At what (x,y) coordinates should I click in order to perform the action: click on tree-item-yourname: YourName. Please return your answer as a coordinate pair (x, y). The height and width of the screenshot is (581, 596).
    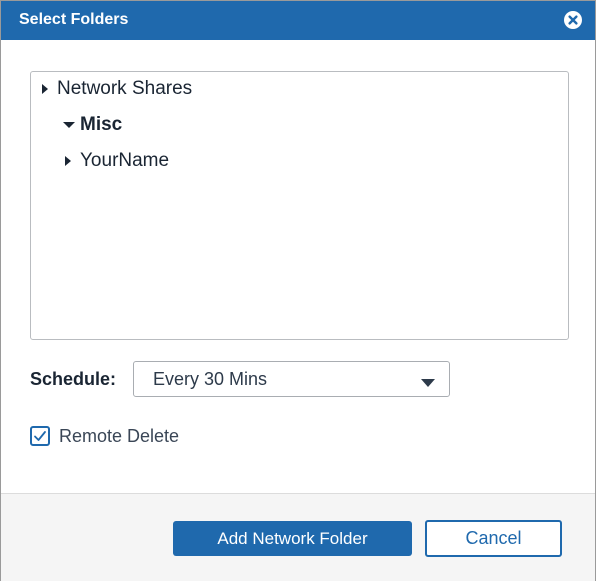
    Looking at the image, I should click on (115, 161).